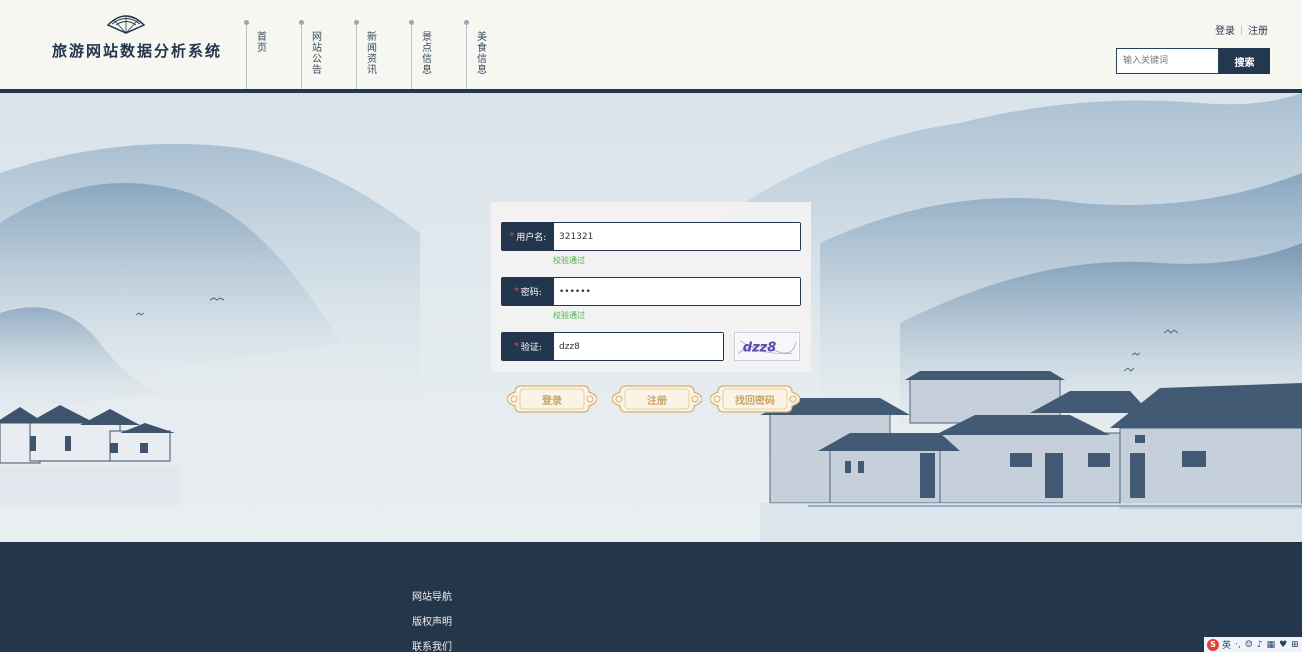 The height and width of the screenshot is (652, 1302). Describe the element at coordinates (677, 291) in the screenshot. I see `password-input` at that location.